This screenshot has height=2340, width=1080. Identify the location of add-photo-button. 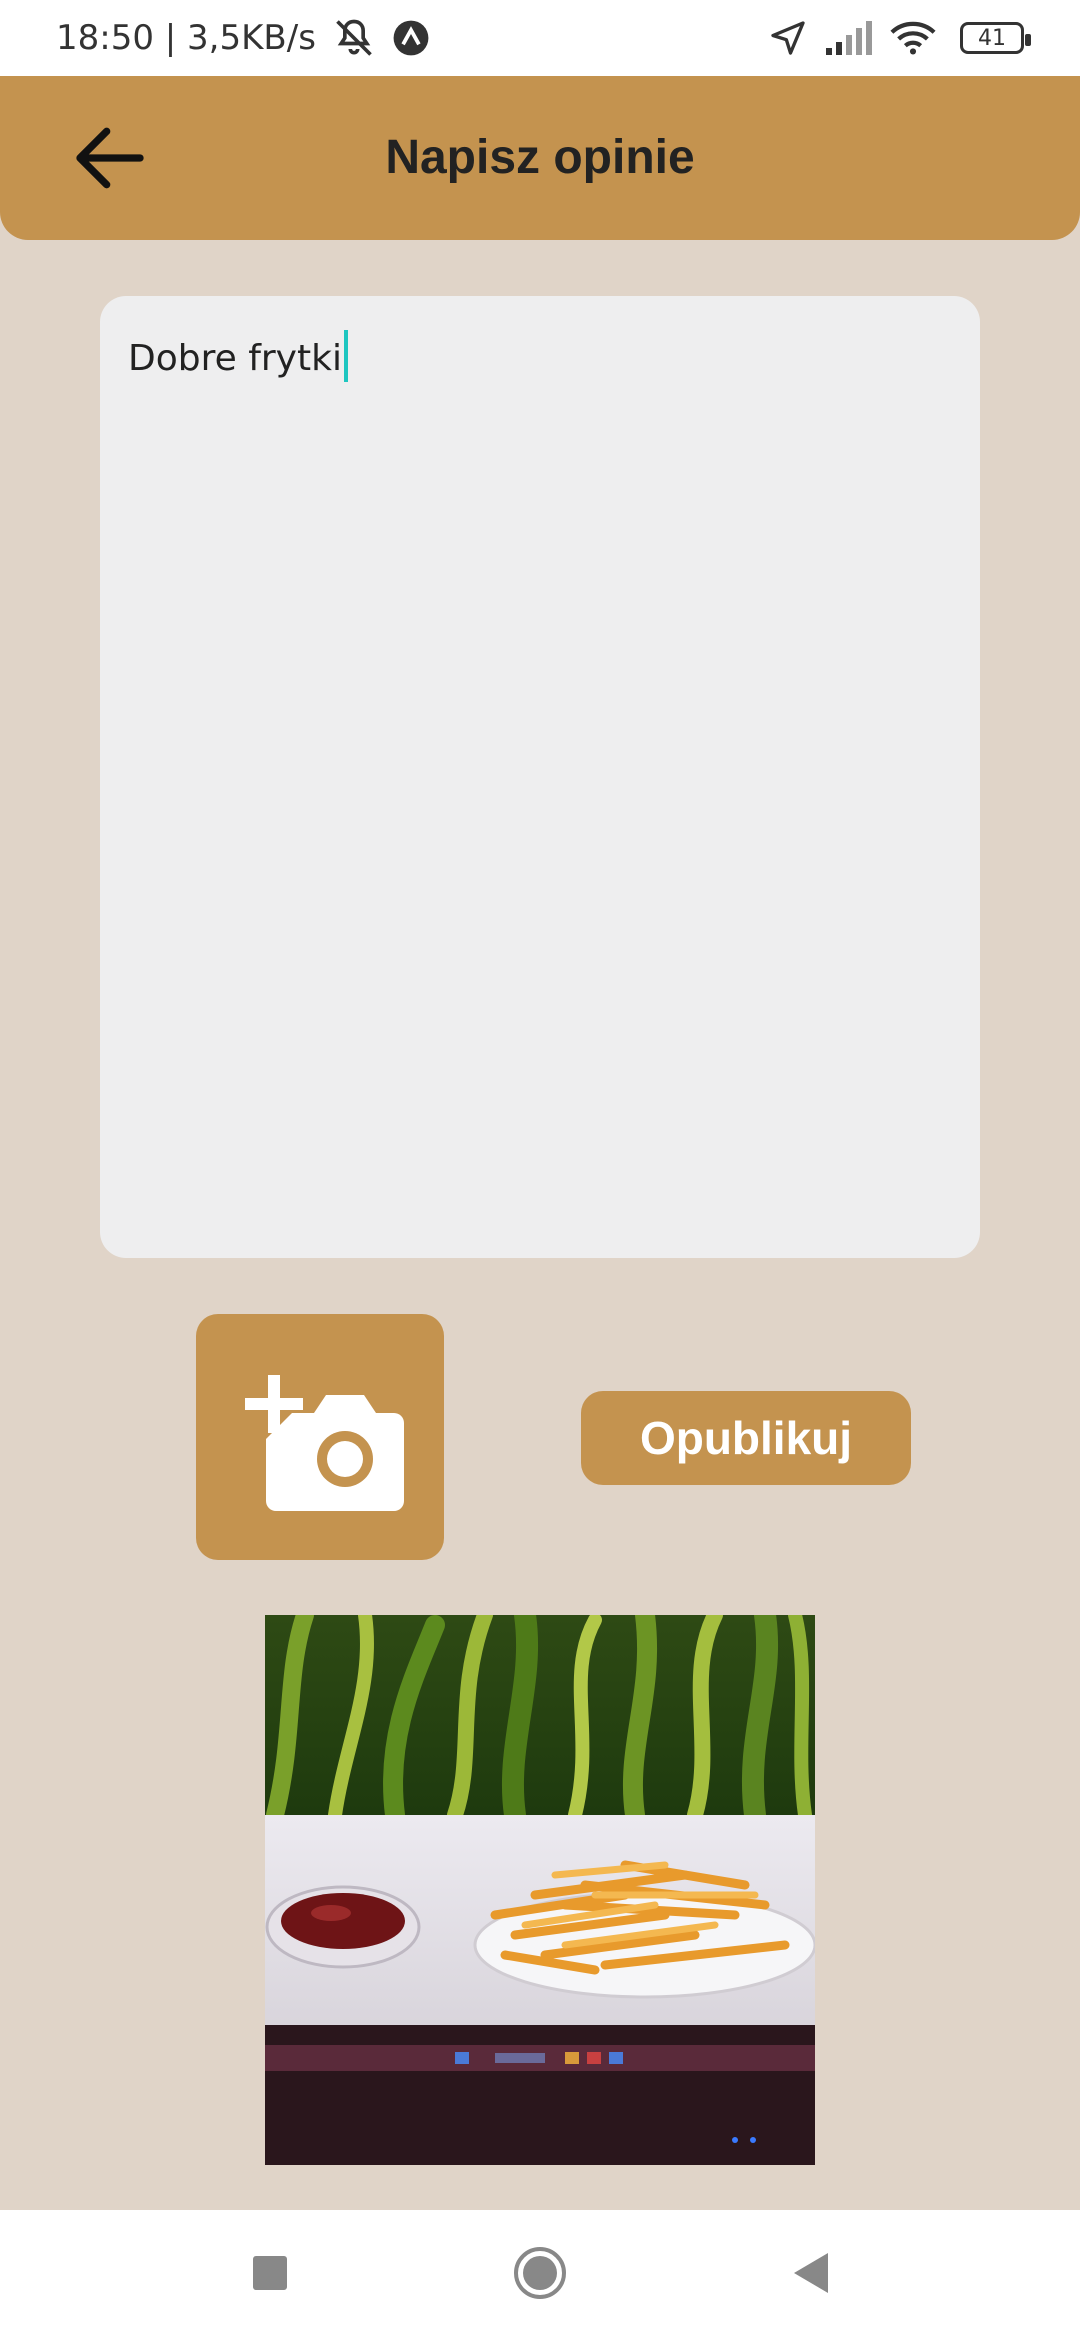
(320, 1437).